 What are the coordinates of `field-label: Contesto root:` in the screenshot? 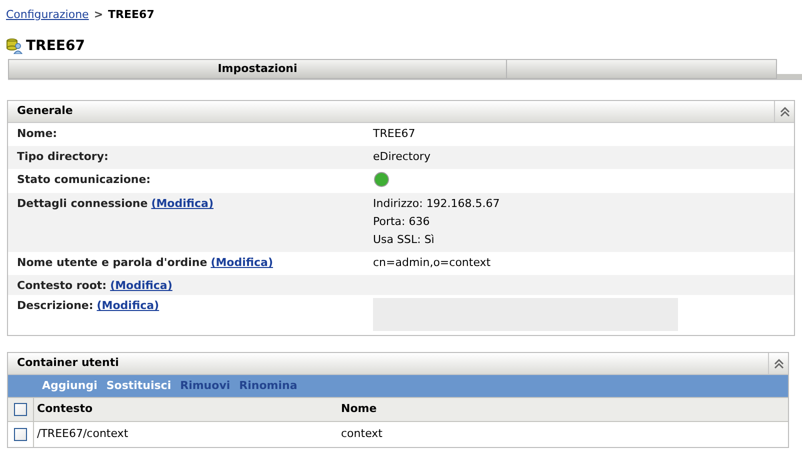 It's located at (62, 285).